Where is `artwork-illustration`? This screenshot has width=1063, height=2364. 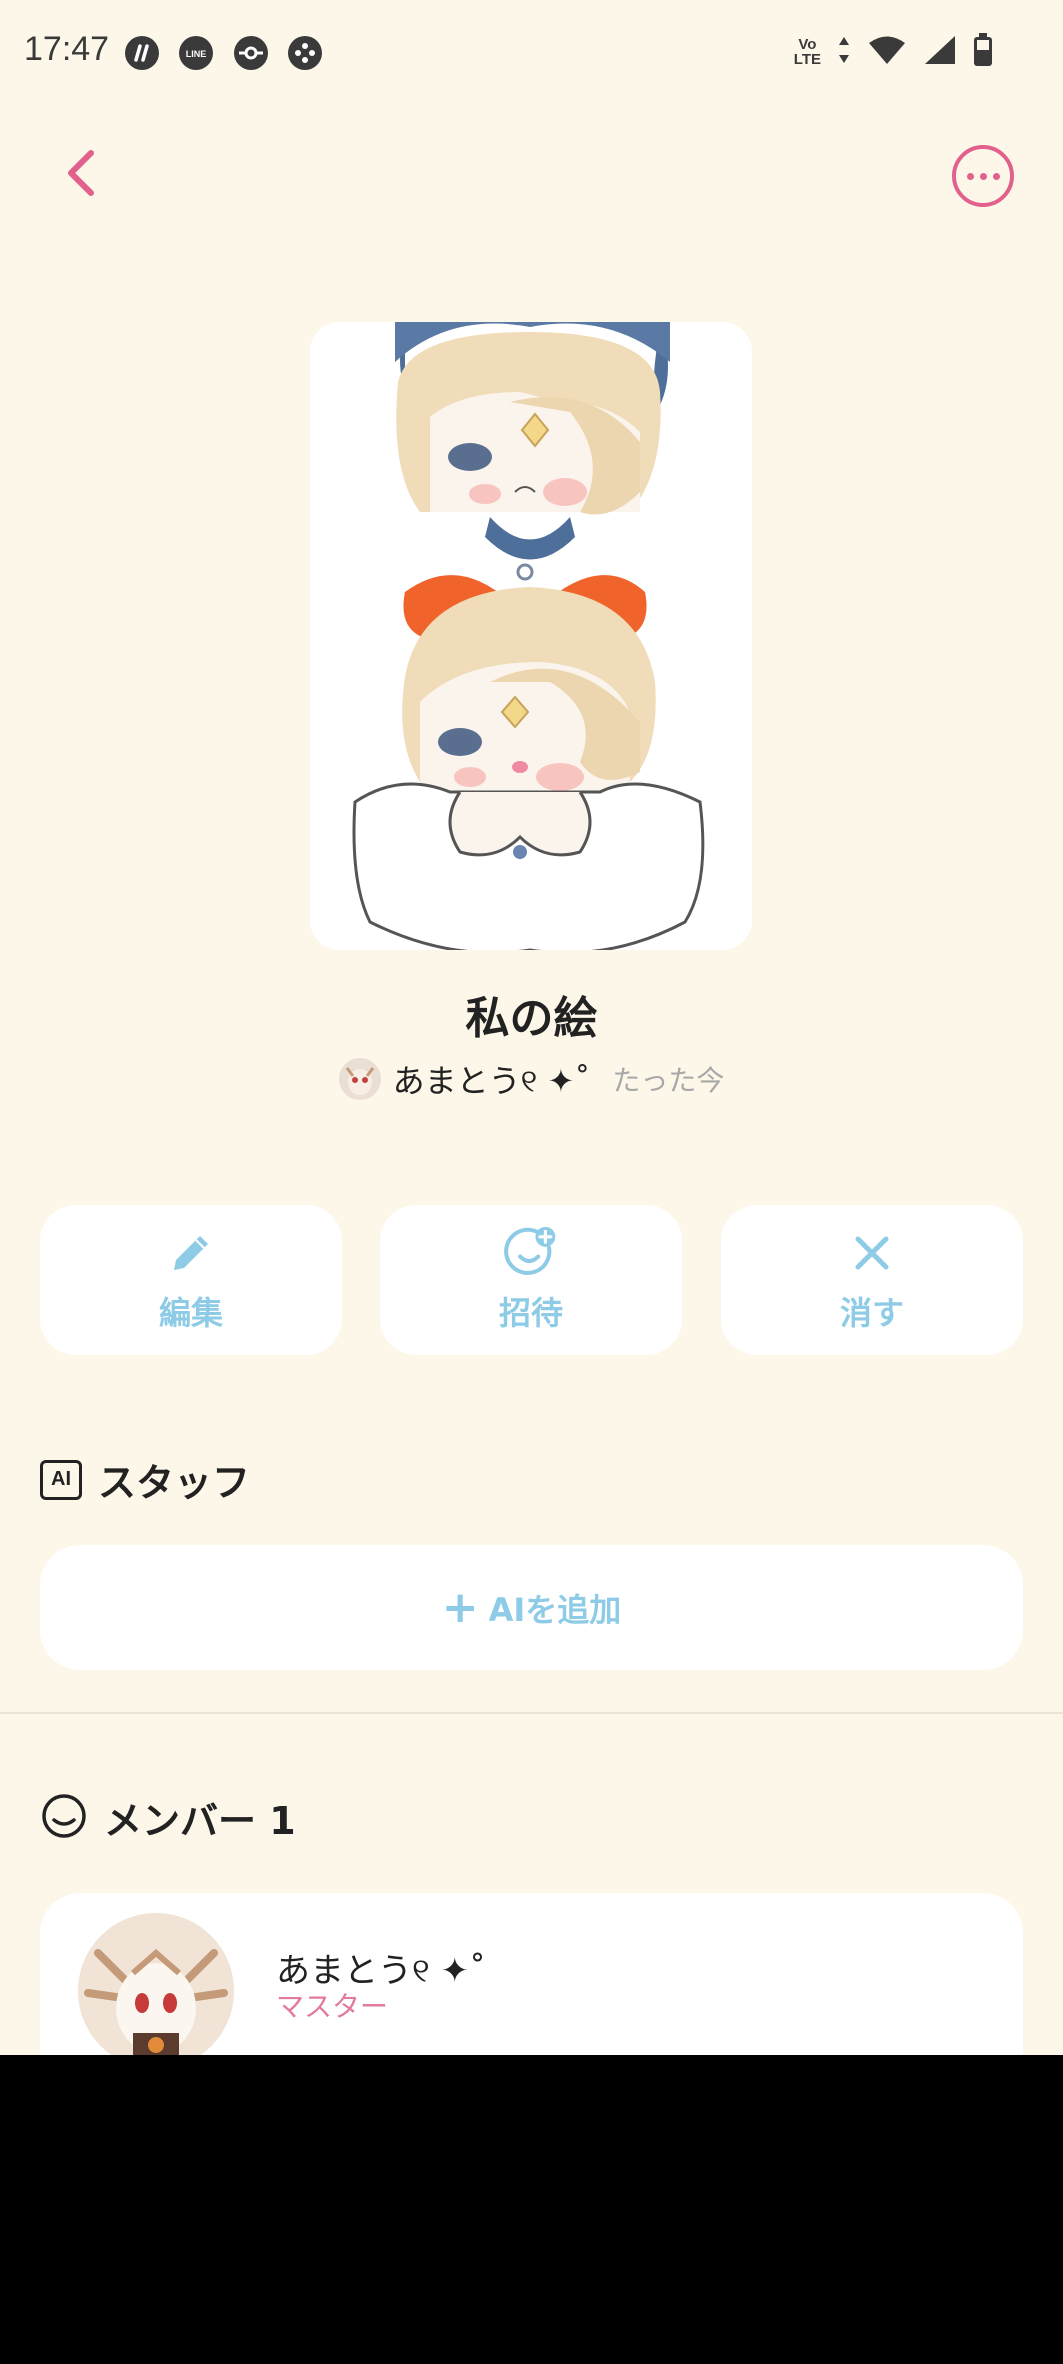
artwork-illustration is located at coordinates (531, 636).